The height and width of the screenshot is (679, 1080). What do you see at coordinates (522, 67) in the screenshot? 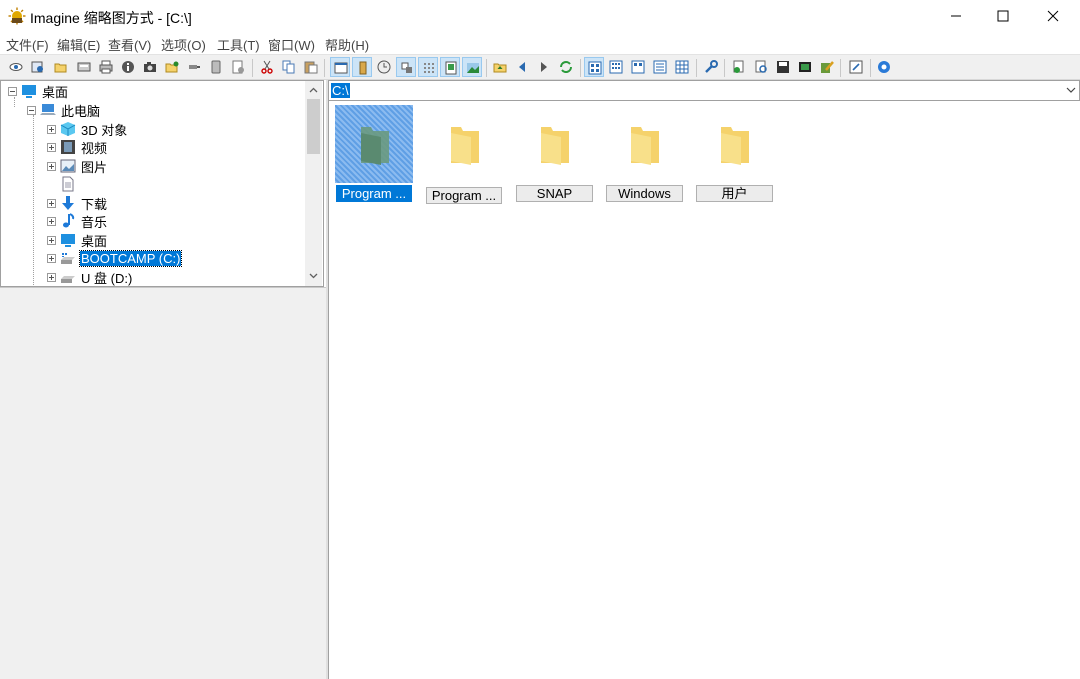
I see `back-button` at bounding box center [522, 67].